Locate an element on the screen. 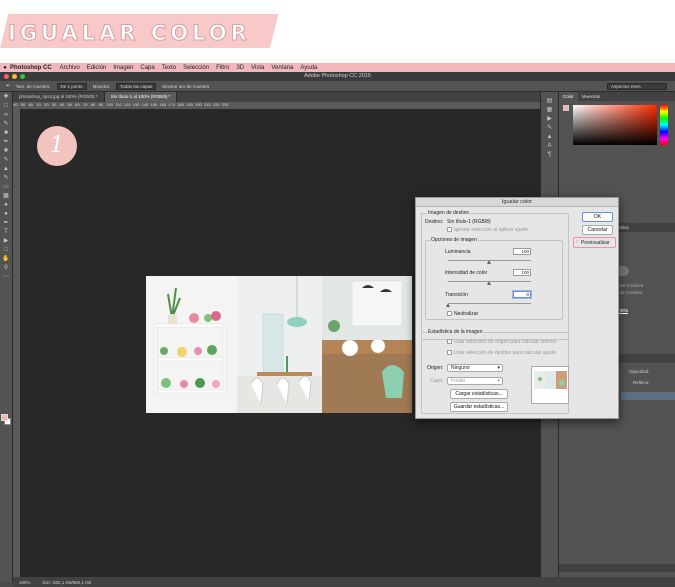  preview-check-icon: ✓ is located at coordinates (577, 242).